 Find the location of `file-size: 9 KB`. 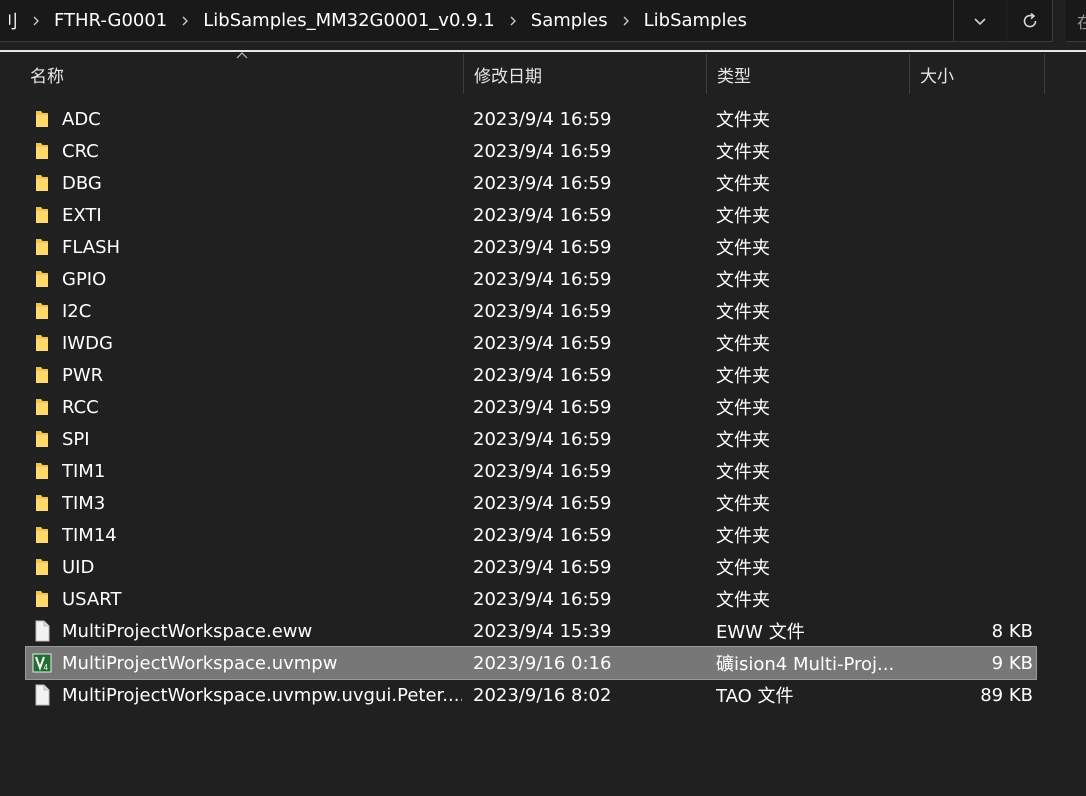

file-size: 9 KB is located at coordinates (1012, 663).